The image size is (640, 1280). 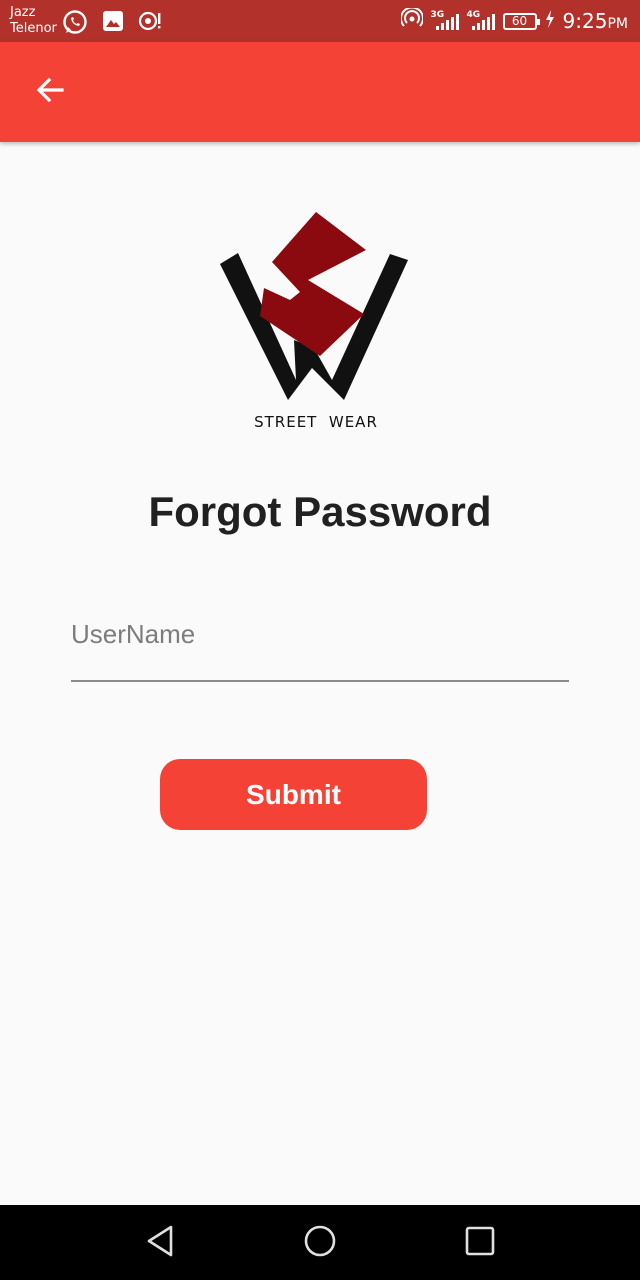 What do you see at coordinates (314, 306) in the screenshot?
I see `logo-mark` at bounding box center [314, 306].